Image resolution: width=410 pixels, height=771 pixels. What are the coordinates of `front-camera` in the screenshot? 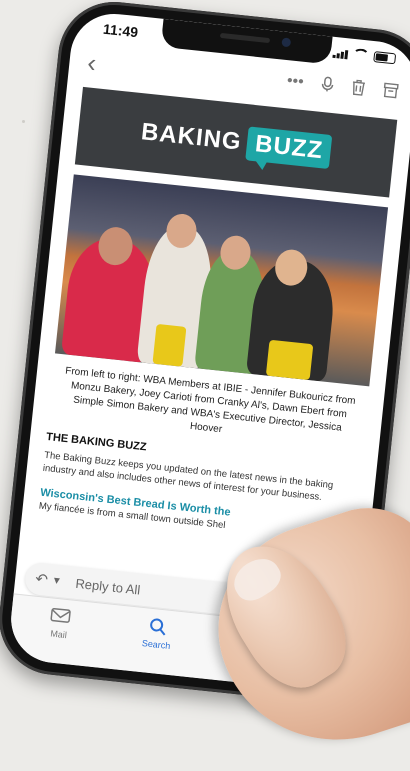 It's located at (286, 42).